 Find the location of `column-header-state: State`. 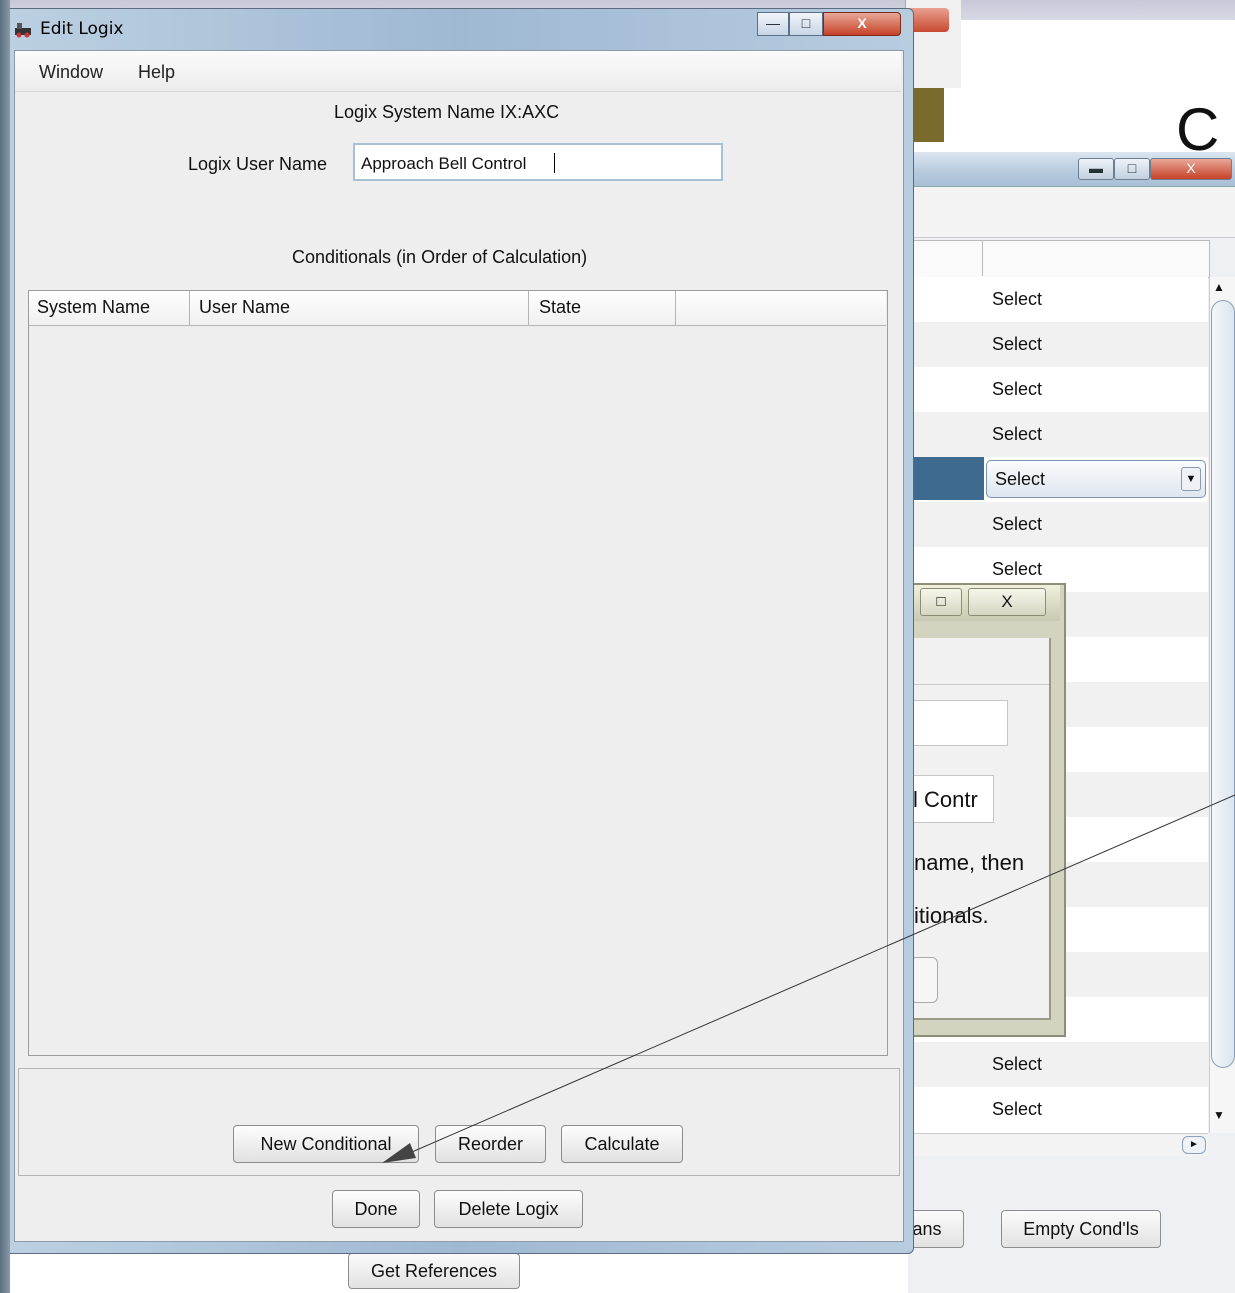

column-header-state: State is located at coordinates (560, 307).